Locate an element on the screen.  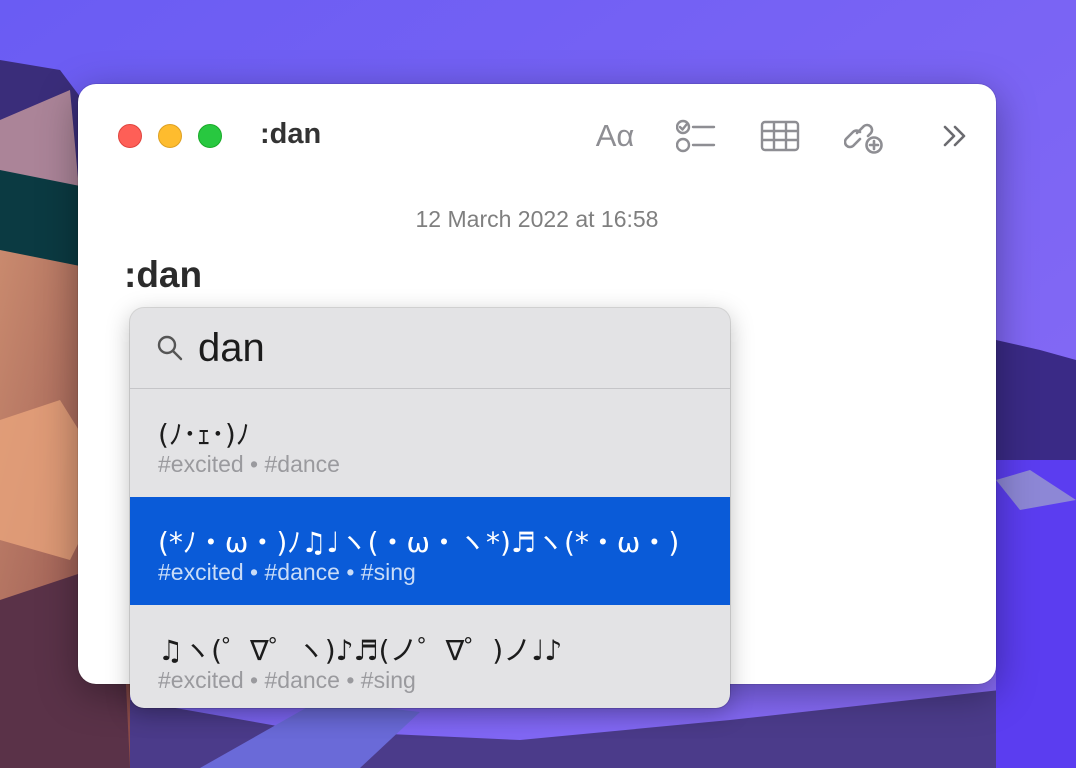
search-input is located at coordinates (448, 348).